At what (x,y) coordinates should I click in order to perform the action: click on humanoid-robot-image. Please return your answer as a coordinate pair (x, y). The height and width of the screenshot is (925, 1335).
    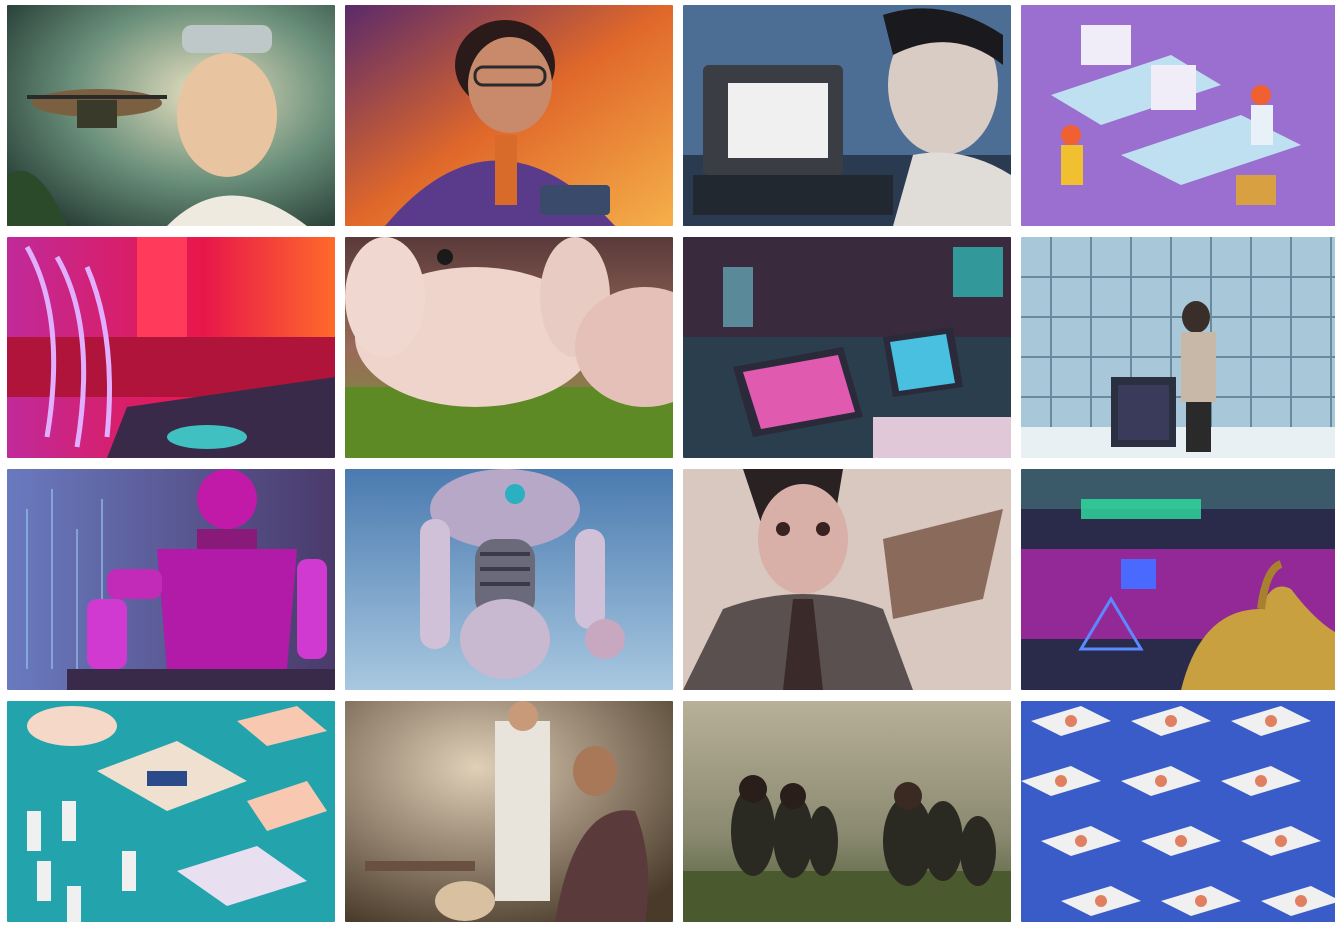
    Looking at the image, I should click on (509, 579).